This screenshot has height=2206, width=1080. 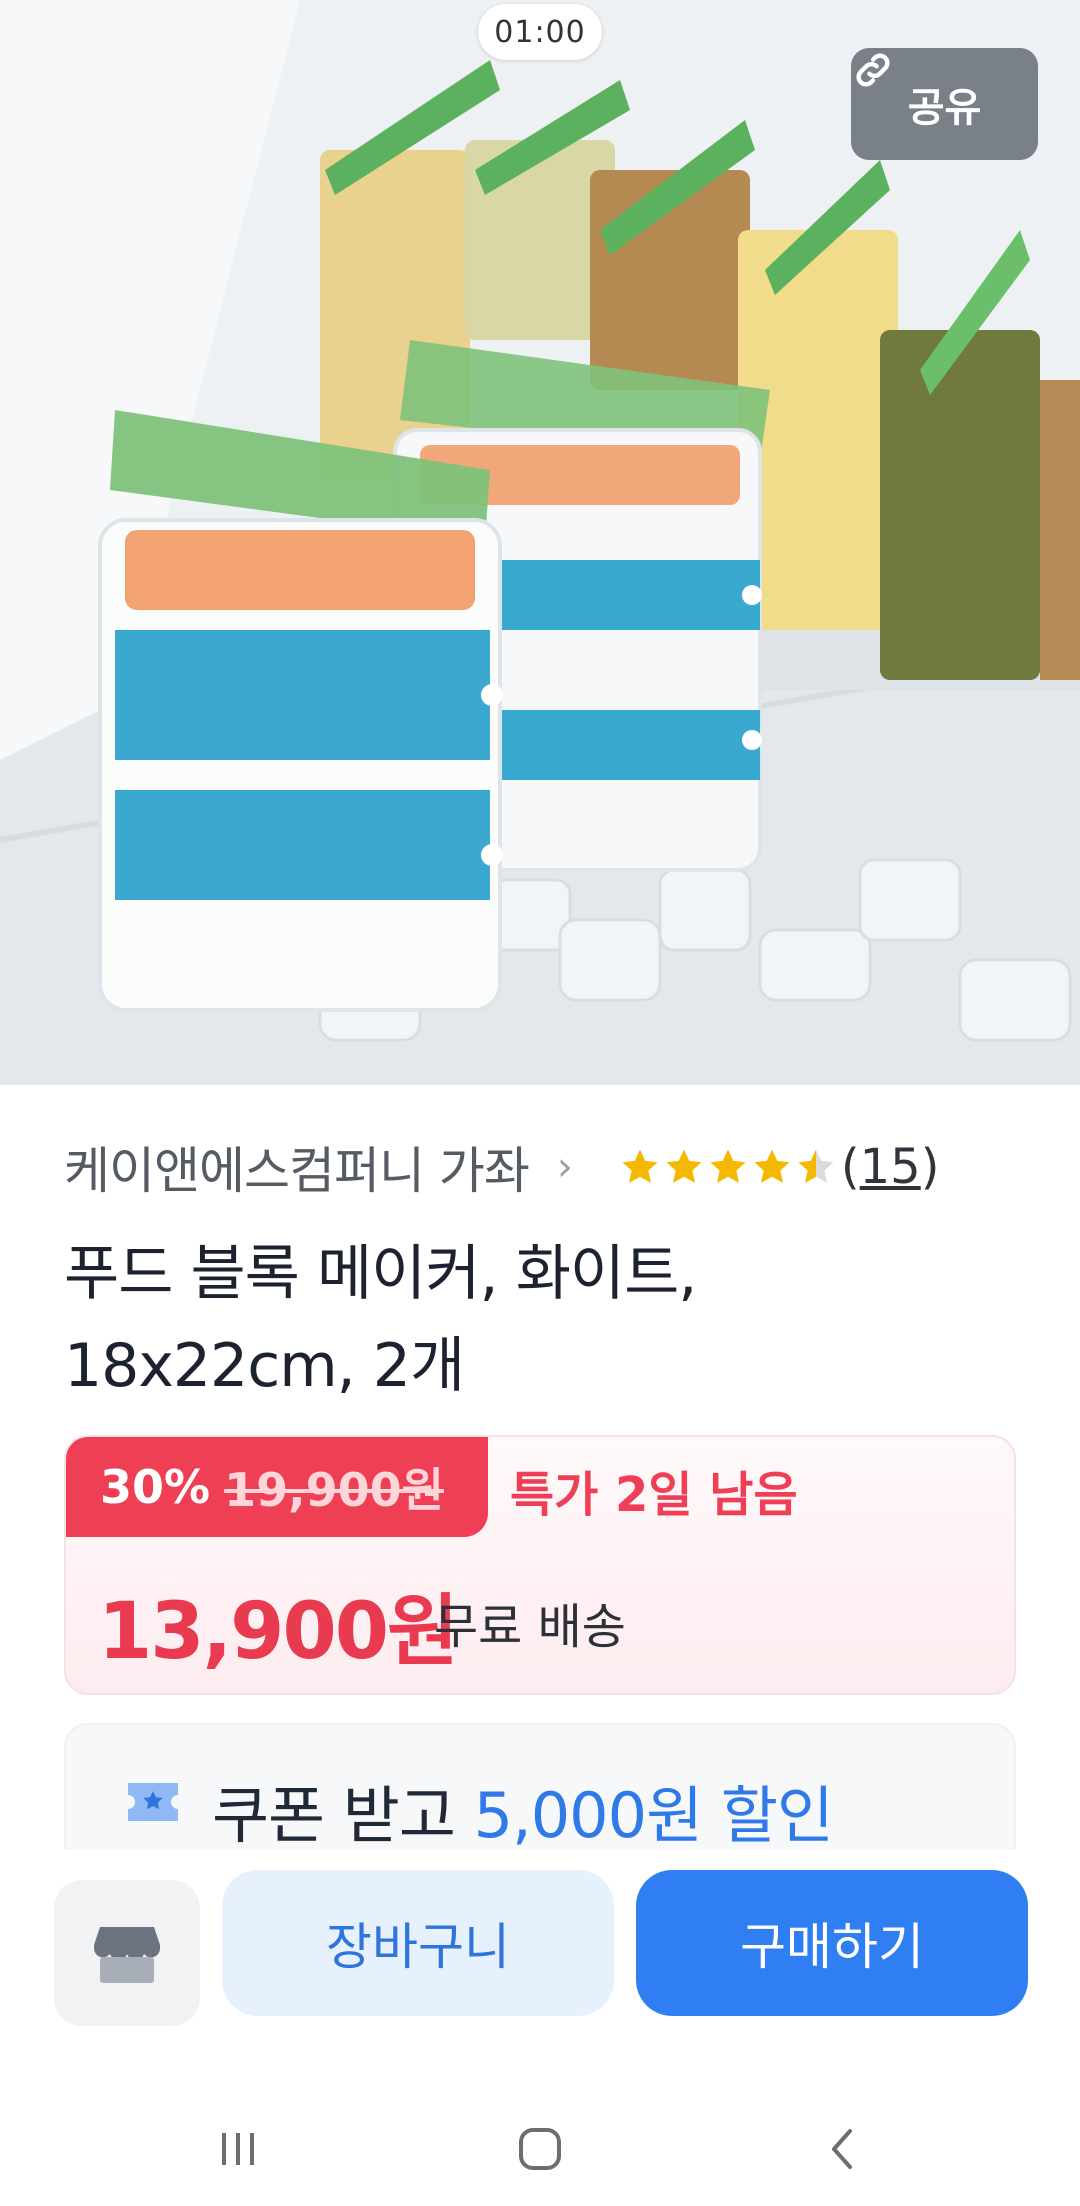 I want to click on buy-now-button: 구매하기, so click(x=832, y=1943).